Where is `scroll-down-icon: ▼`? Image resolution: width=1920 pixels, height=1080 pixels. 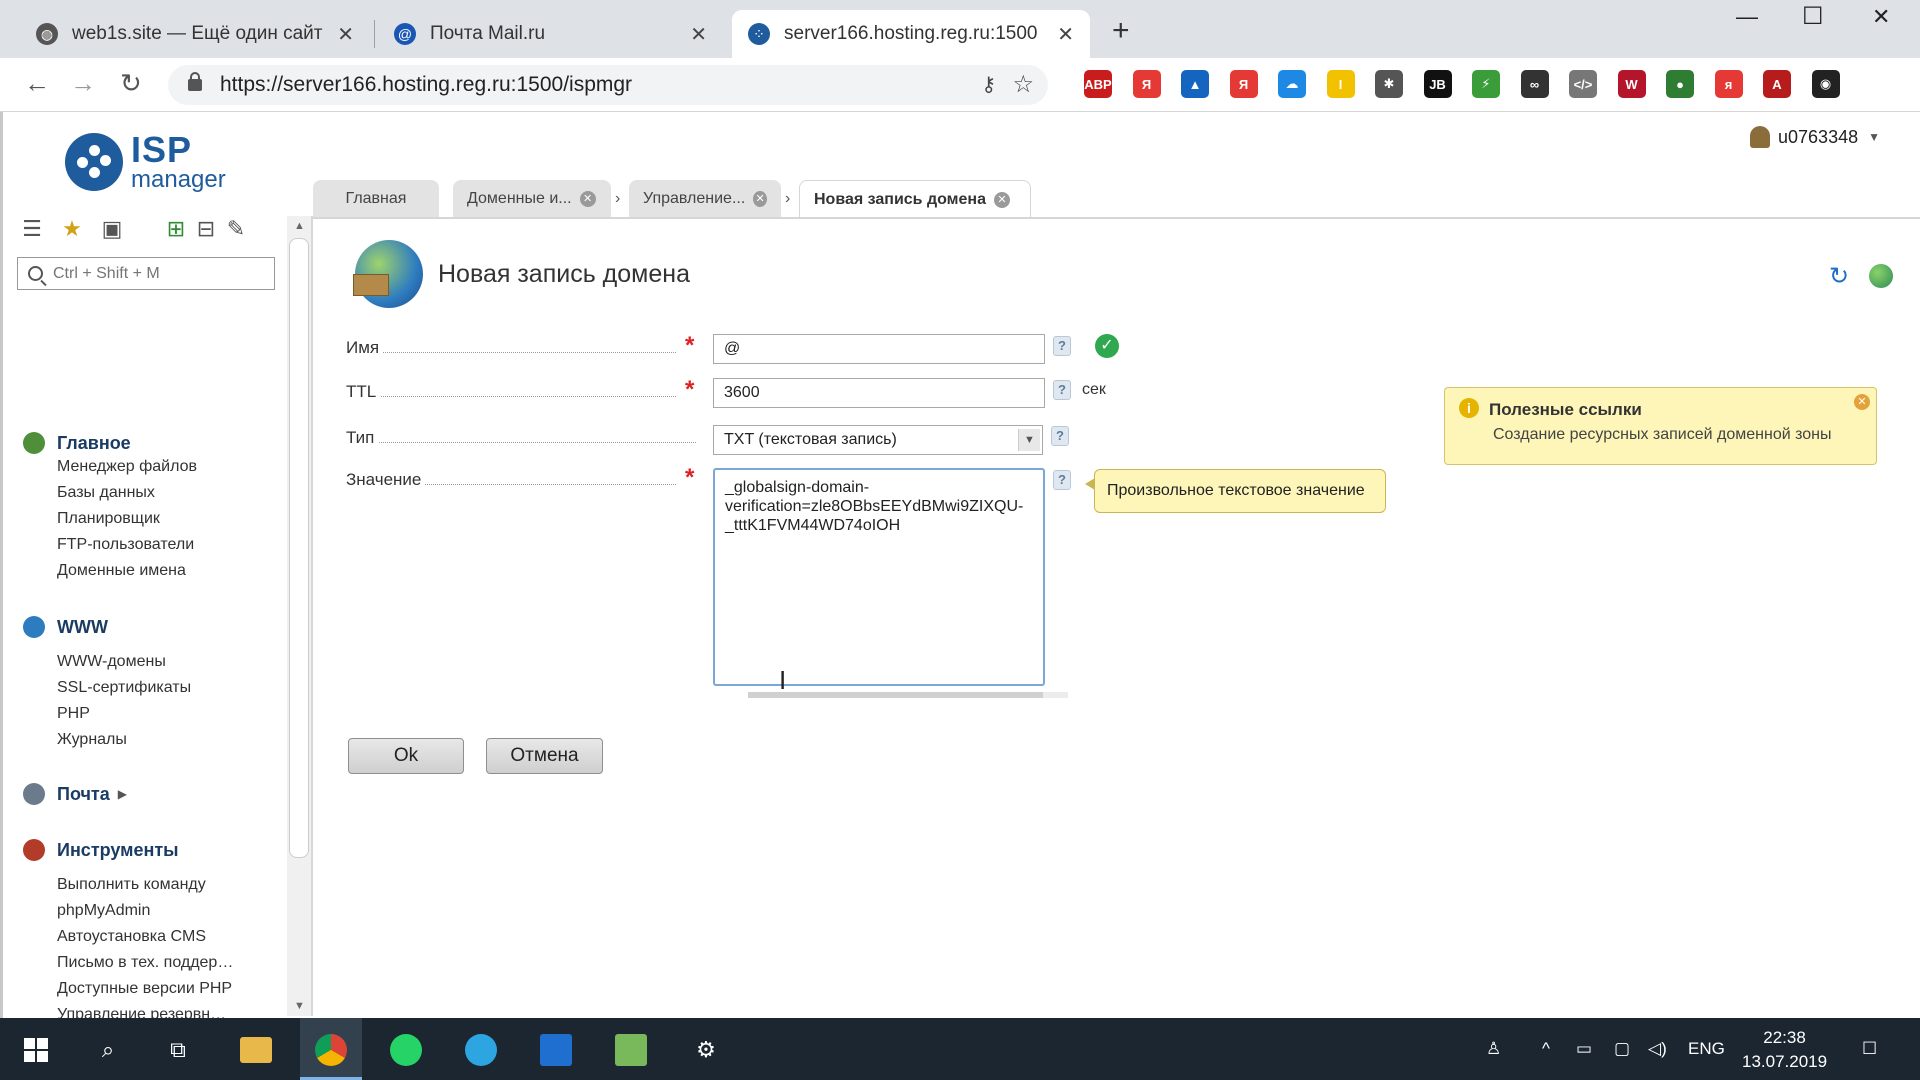 scroll-down-icon: ▼ is located at coordinates (299, 1006).